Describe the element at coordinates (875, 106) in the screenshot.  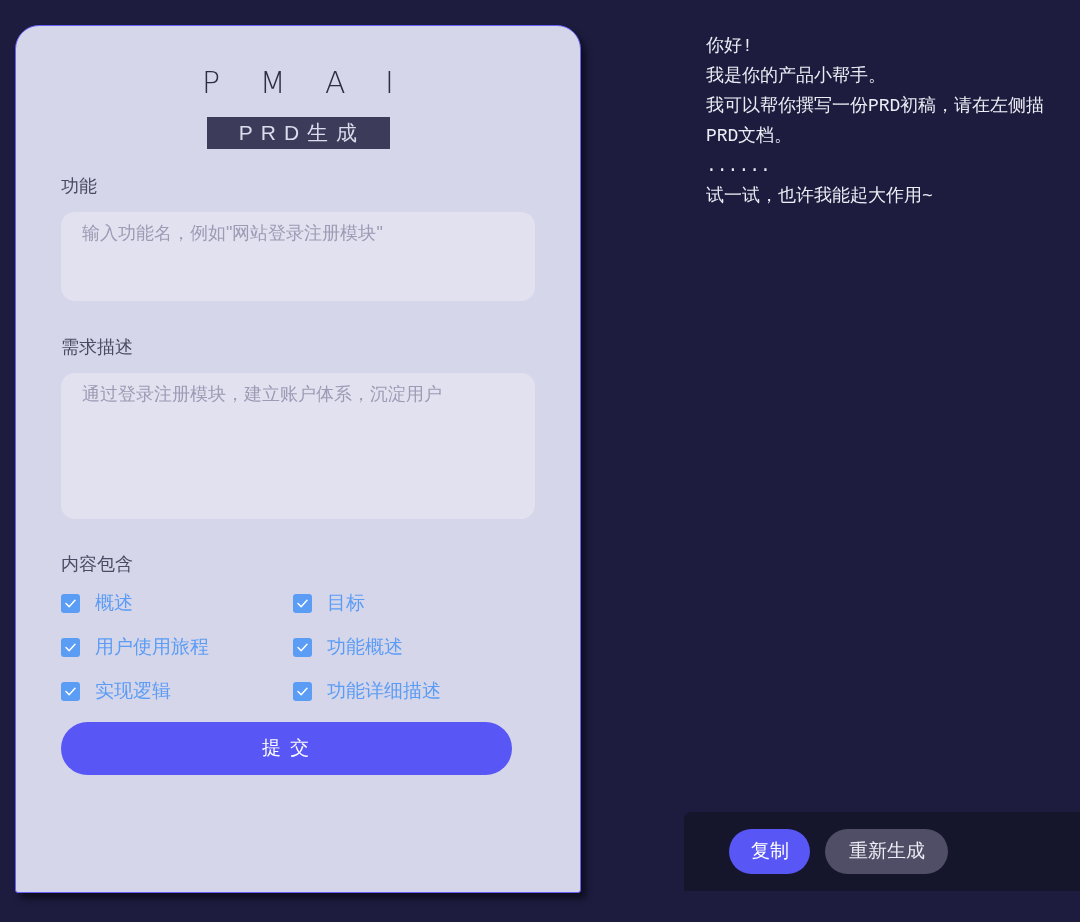
I see `message-text: 我可以帮你撰写一份PRD初稿，请在左侧描` at that location.